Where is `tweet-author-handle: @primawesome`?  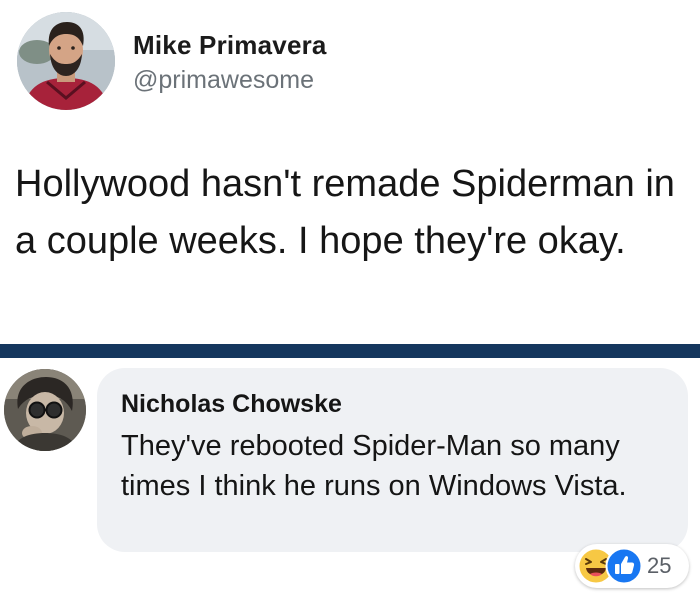
tweet-author-handle: @primawesome is located at coordinates (223, 80).